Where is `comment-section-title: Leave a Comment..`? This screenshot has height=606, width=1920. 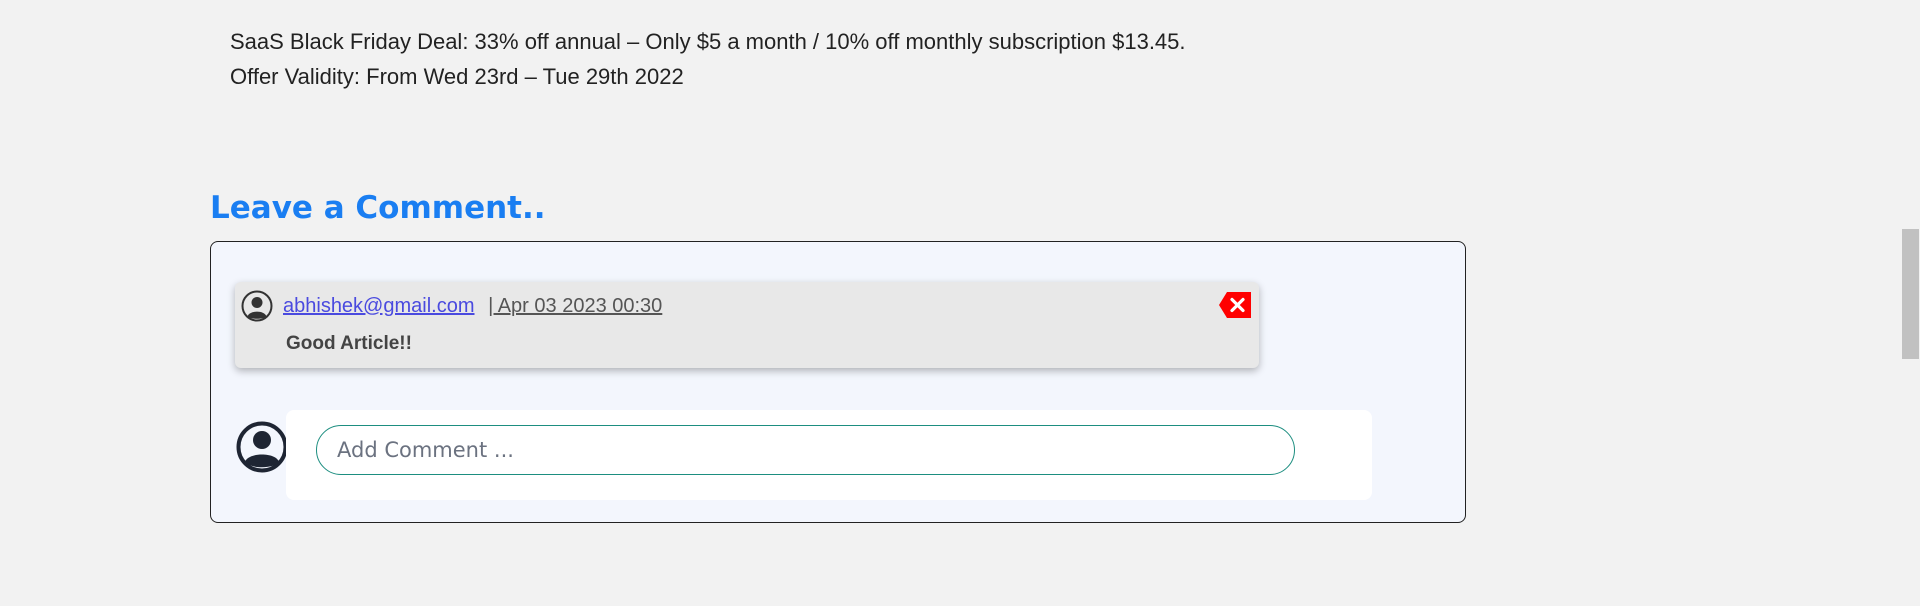 comment-section-title: Leave a Comment.. is located at coordinates (378, 208).